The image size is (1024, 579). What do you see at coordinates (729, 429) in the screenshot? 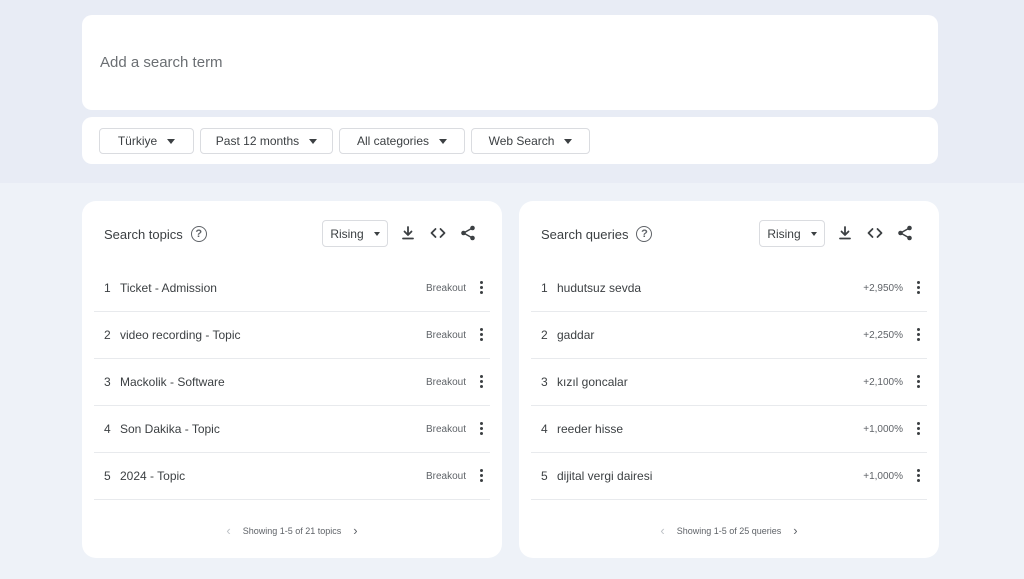
I see `list-item: 4 reeder hisse +1,000%` at bounding box center [729, 429].